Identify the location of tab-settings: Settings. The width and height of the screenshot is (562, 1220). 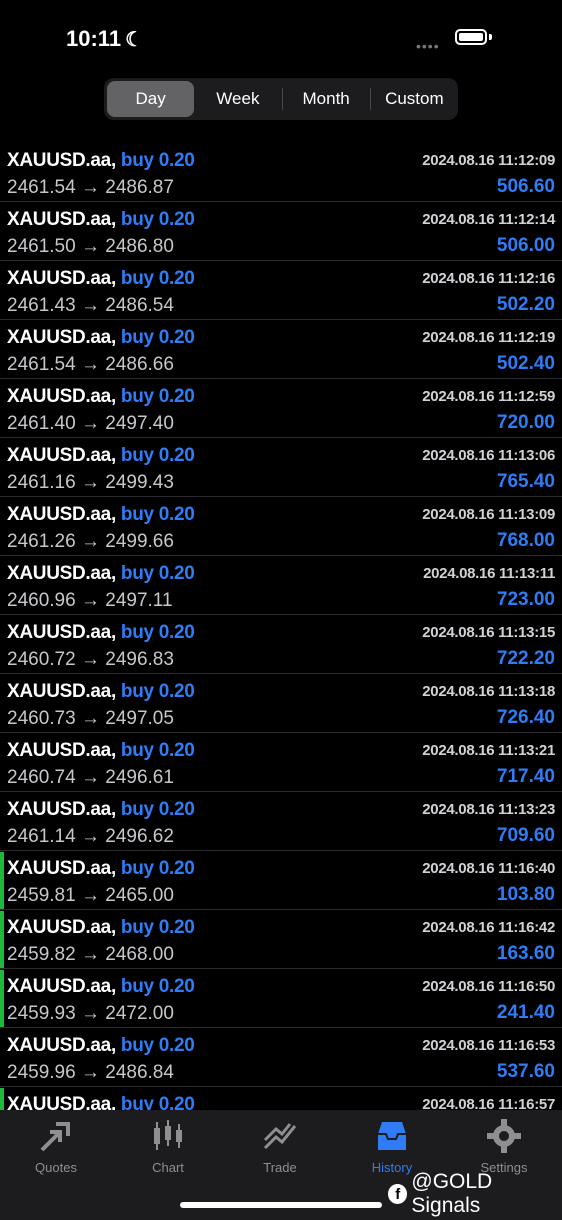
(504, 1146).